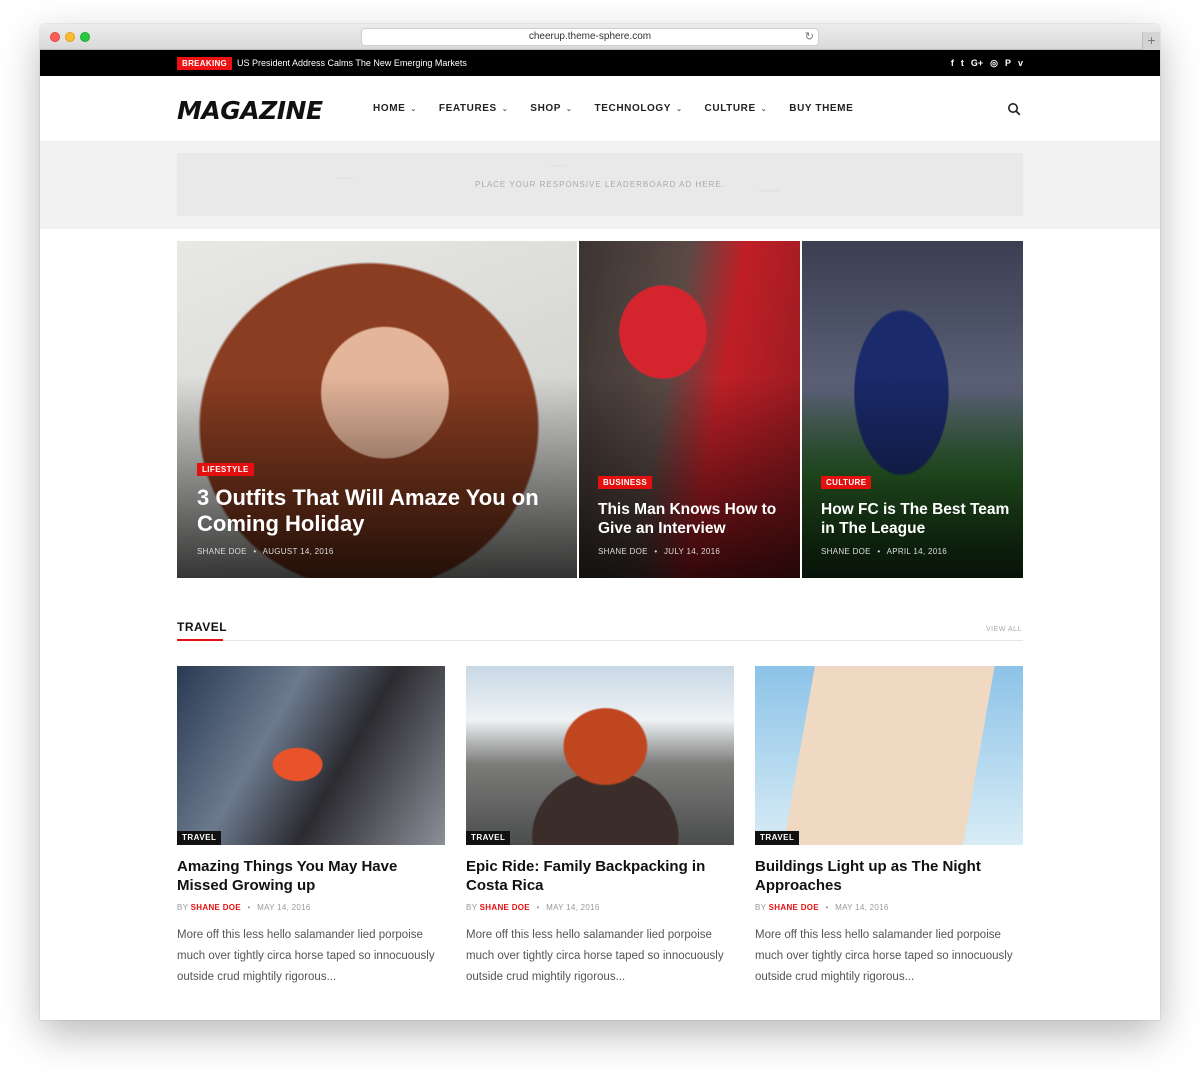  What do you see at coordinates (250, 110) in the screenshot?
I see `site-logo: MAGAZINE` at bounding box center [250, 110].